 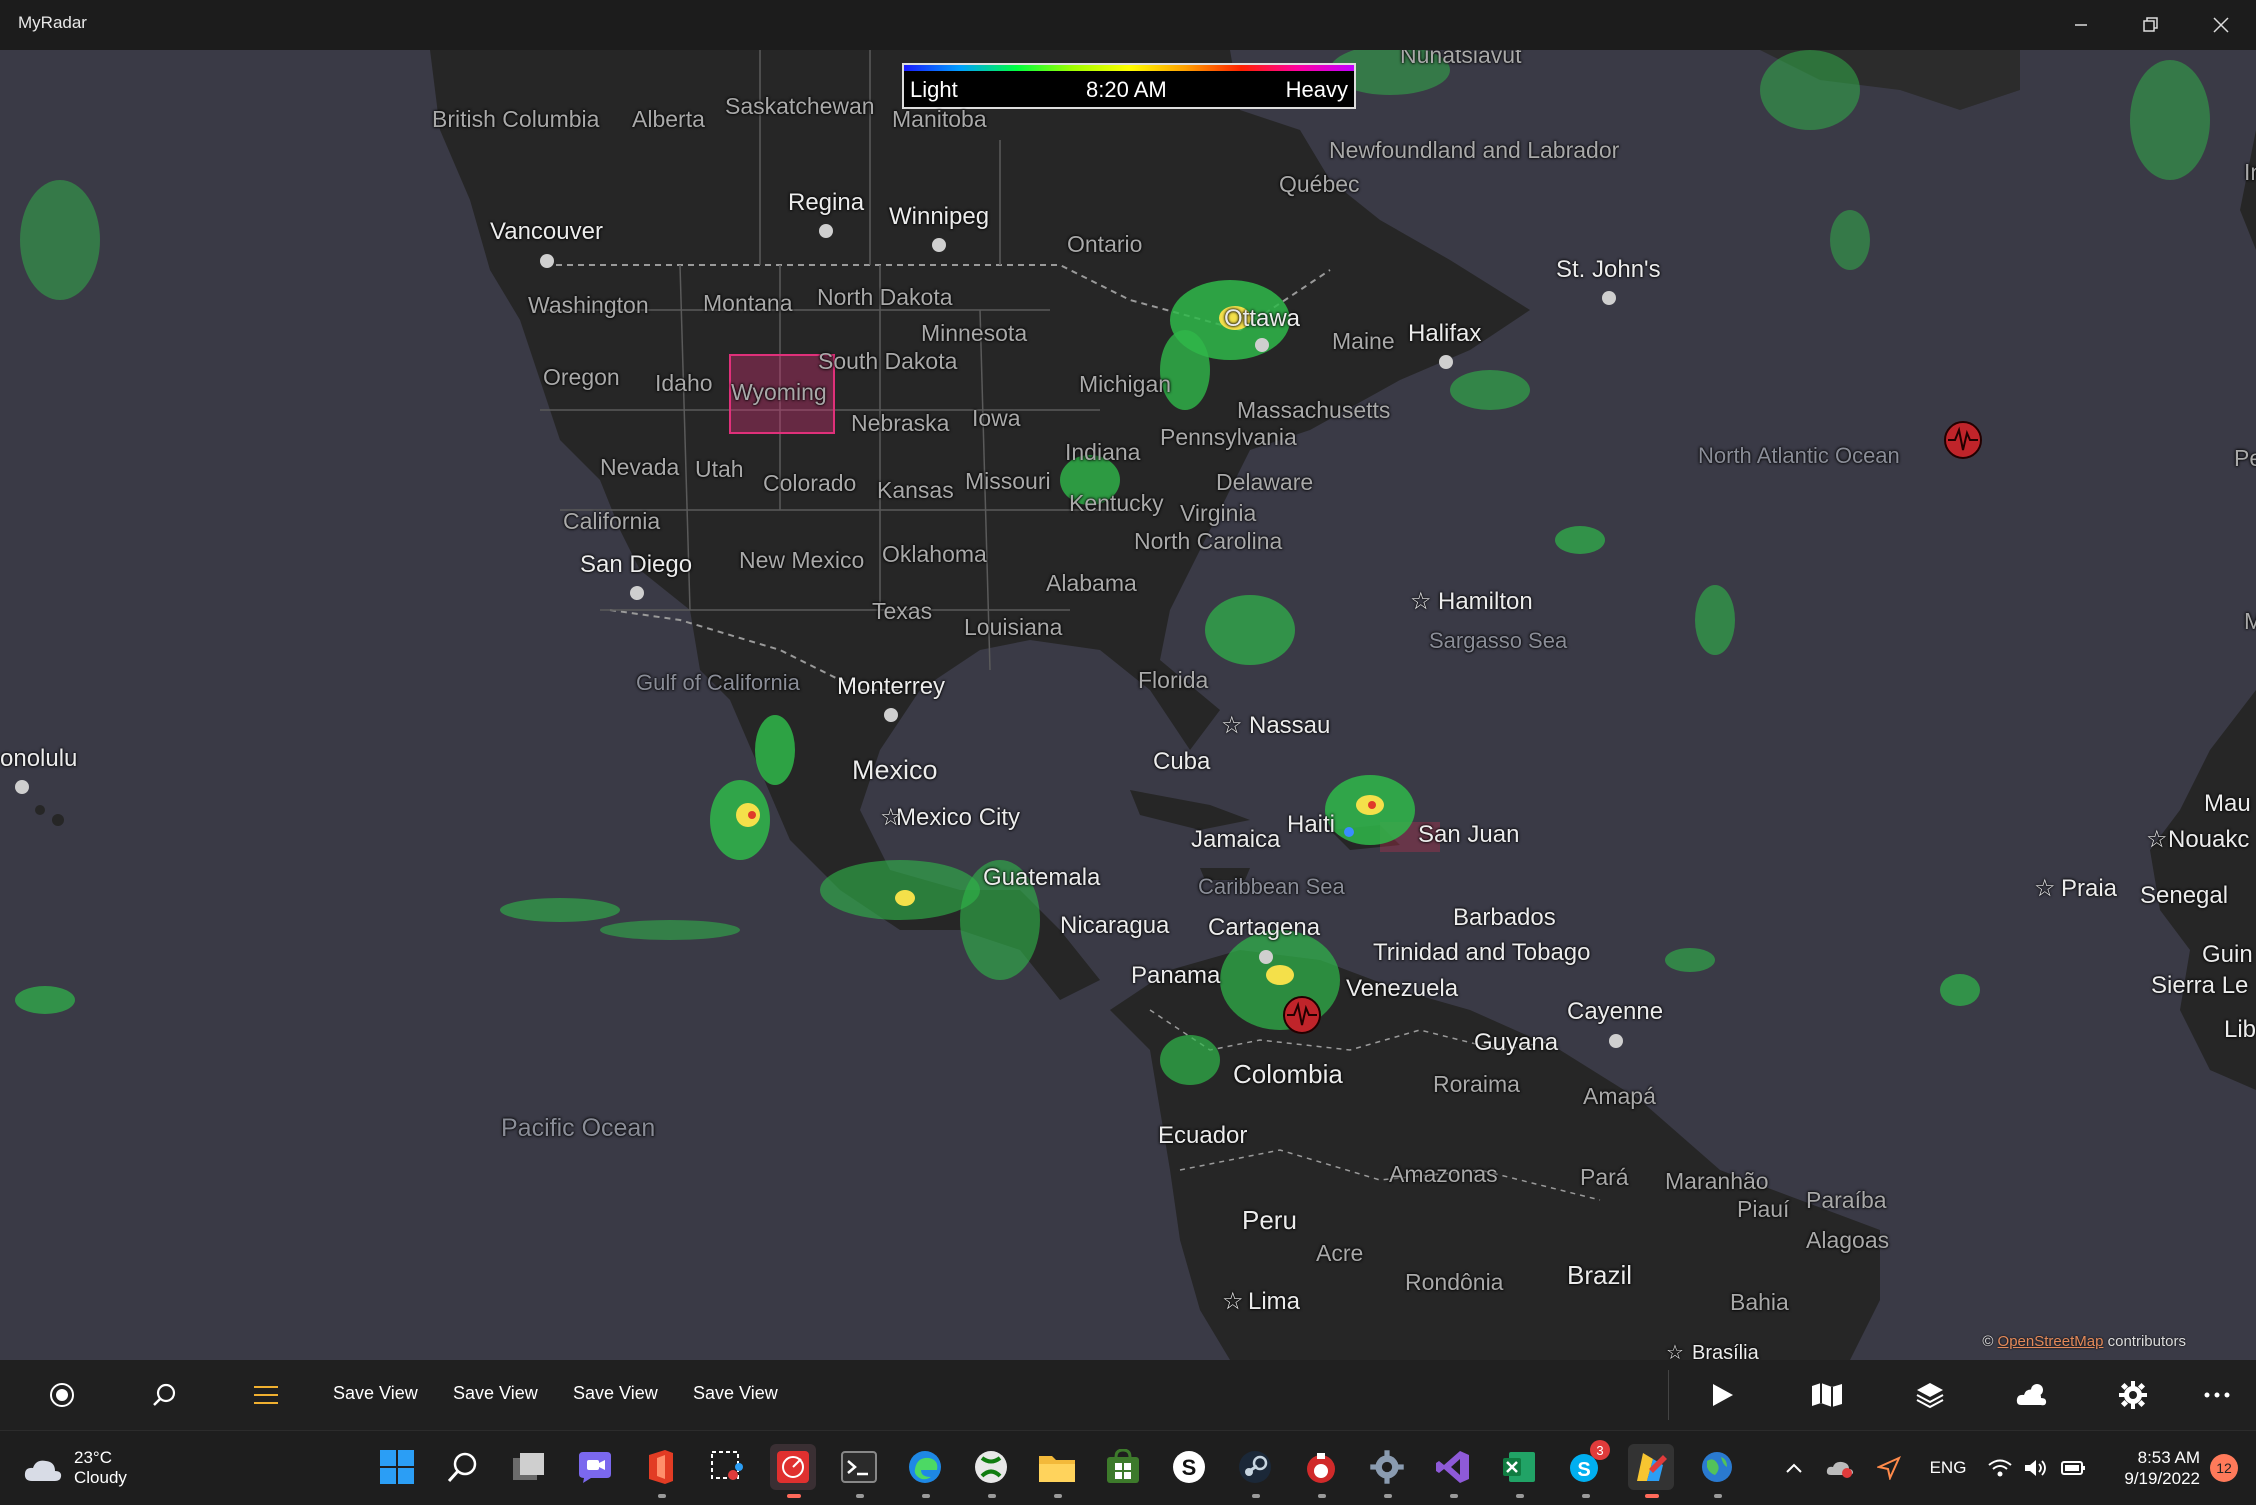 What do you see at coordinates (1274, 1302) in the screenshot?
I see `city-label: Lima` at bounding box center [1274, 1302].